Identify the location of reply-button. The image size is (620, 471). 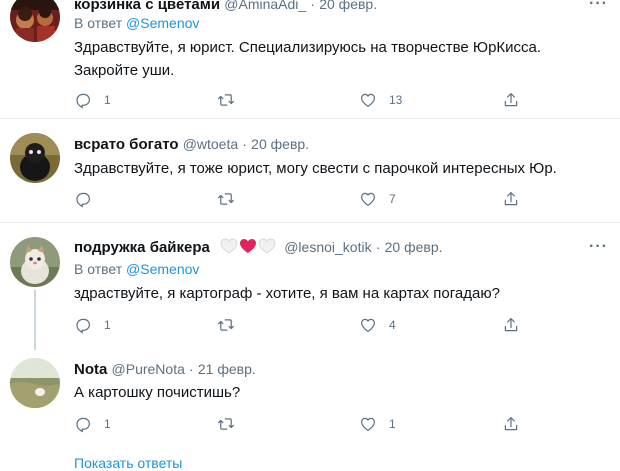
(89, 199).